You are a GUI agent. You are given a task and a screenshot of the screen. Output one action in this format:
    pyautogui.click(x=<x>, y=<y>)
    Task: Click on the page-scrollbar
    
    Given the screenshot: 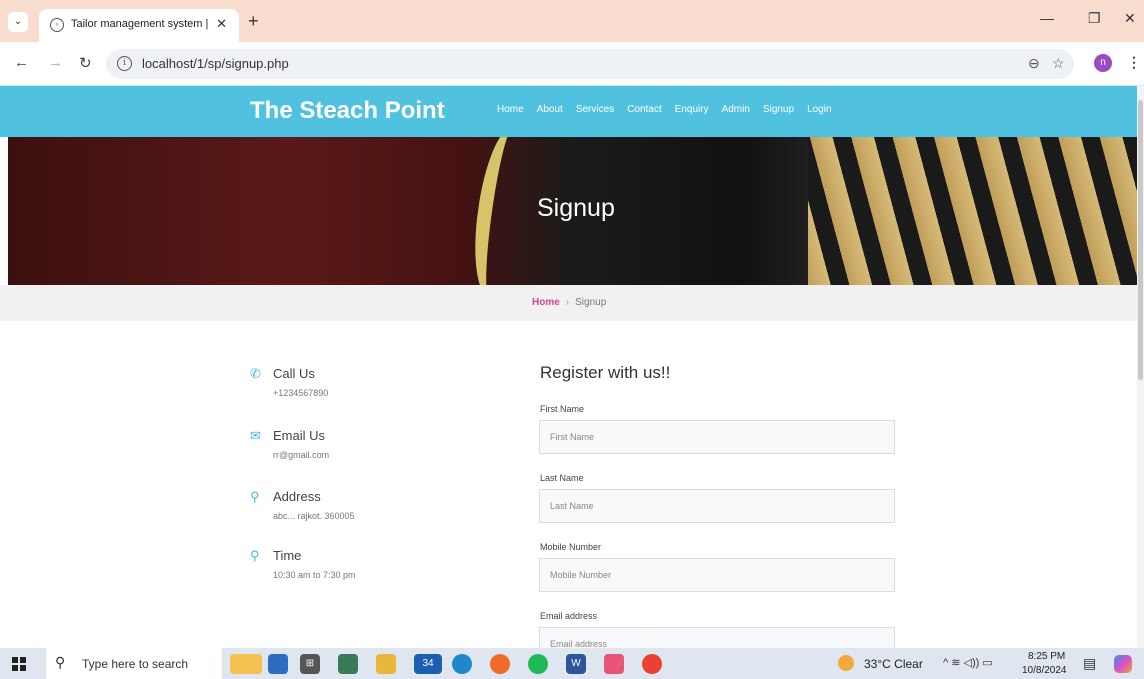 What is the action you would take?
    pyautogui.click(x=1140, y=367)
    